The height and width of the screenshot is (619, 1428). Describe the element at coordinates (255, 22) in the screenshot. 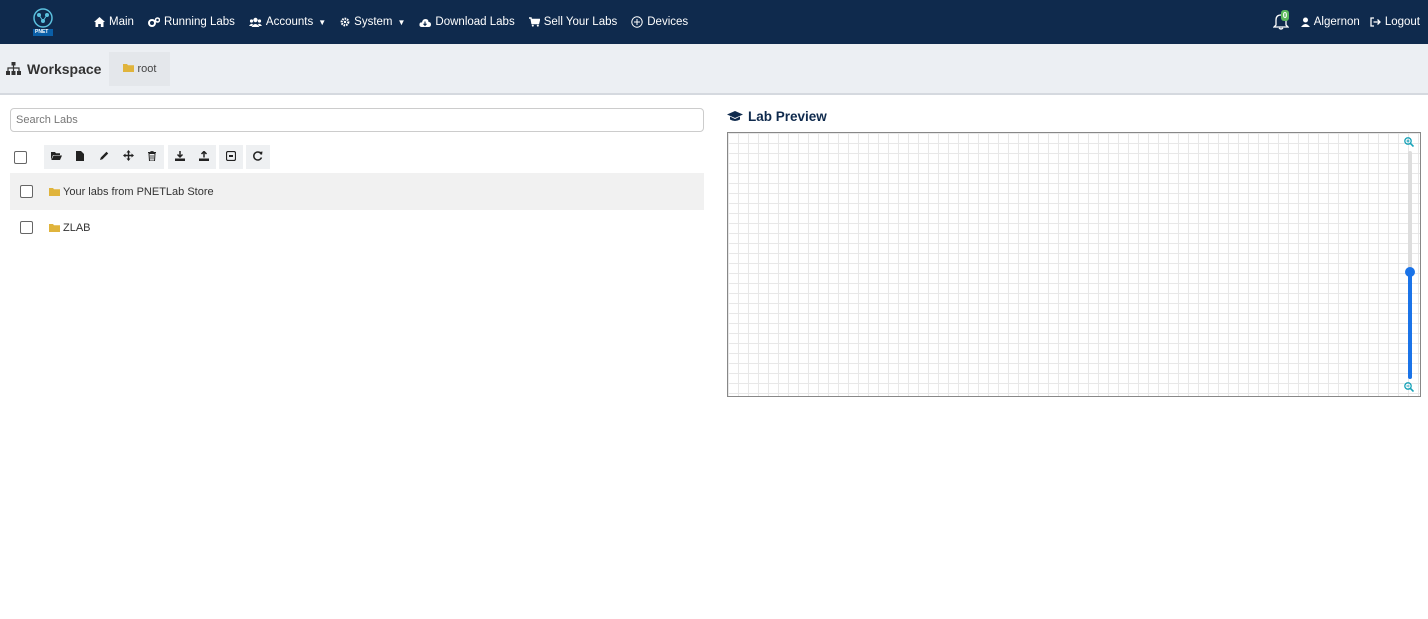

I see `users-icon` at that location.